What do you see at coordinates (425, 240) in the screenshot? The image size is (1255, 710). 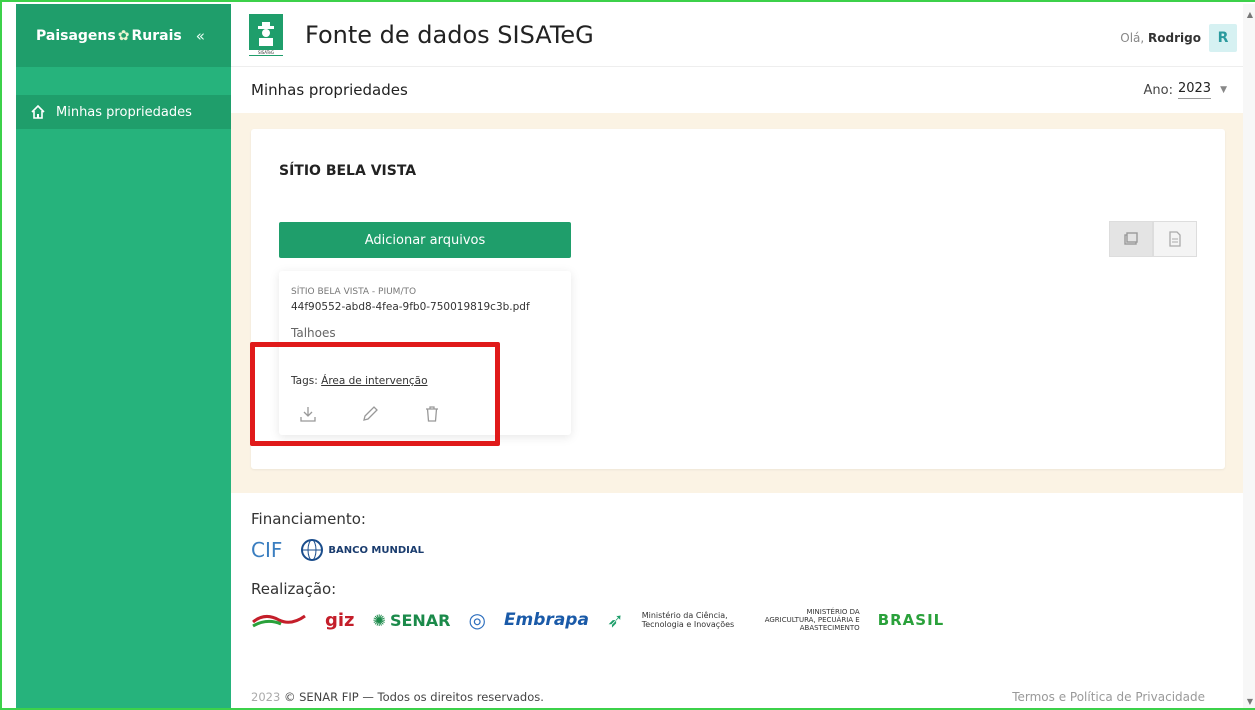 I see `add-files-button: Adicionar arquivos` at bounding box center [425, 240].